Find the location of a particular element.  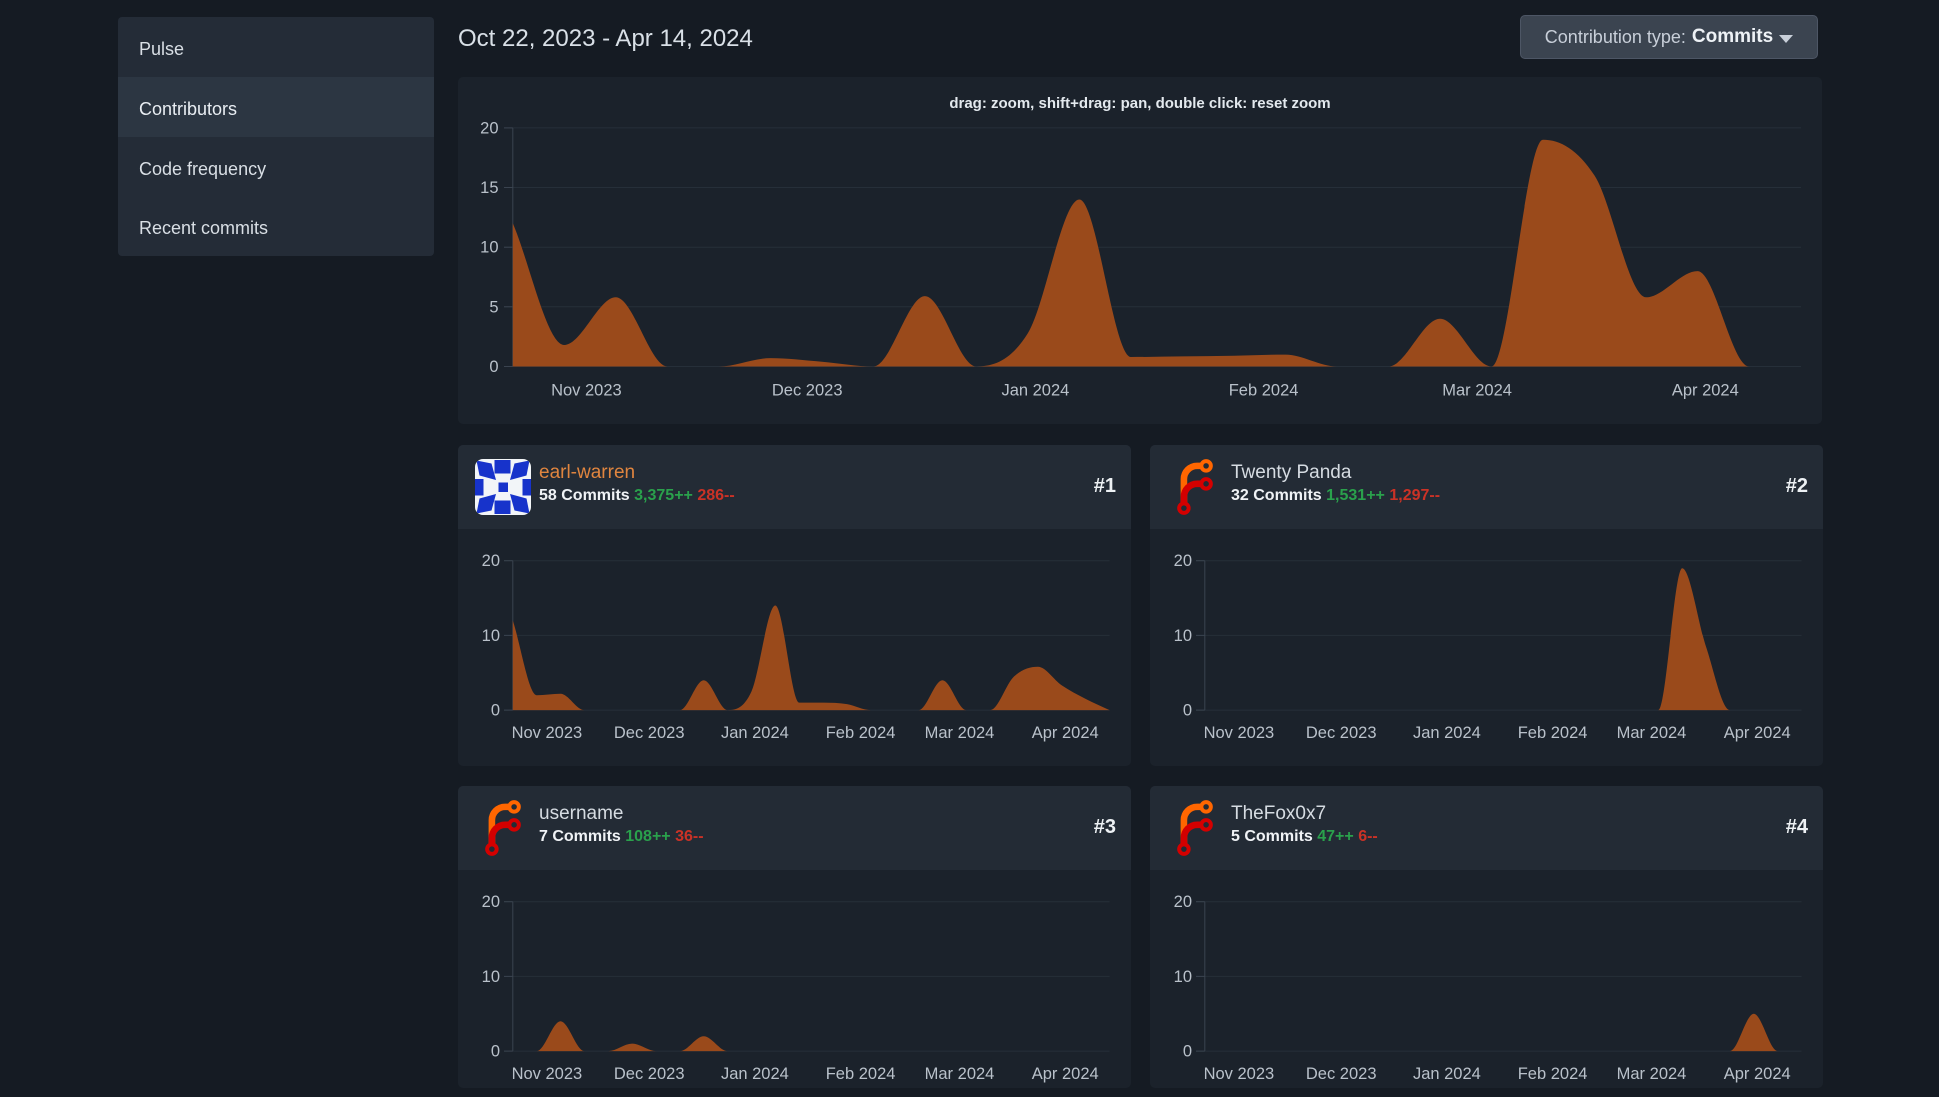

svg-text: 5 is located at coordinates (493, 307).